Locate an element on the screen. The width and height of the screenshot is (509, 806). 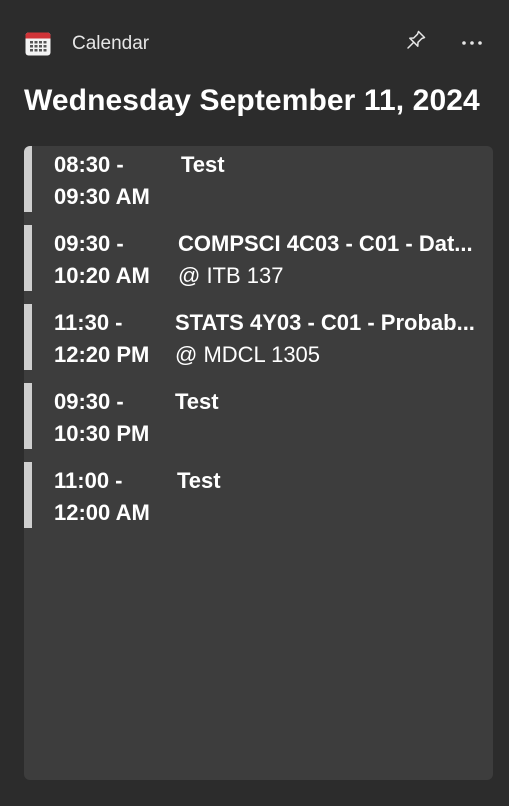
event-location: @ MDCL 1305 is located at coordinates (248, 354).